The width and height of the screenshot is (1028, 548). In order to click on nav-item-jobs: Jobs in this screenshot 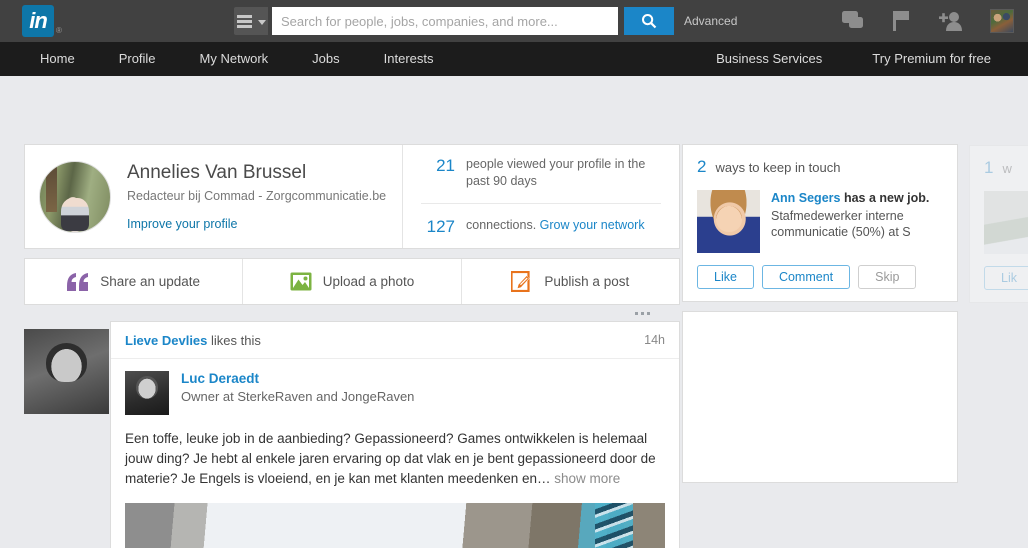, I will do `click(325, 59)`.